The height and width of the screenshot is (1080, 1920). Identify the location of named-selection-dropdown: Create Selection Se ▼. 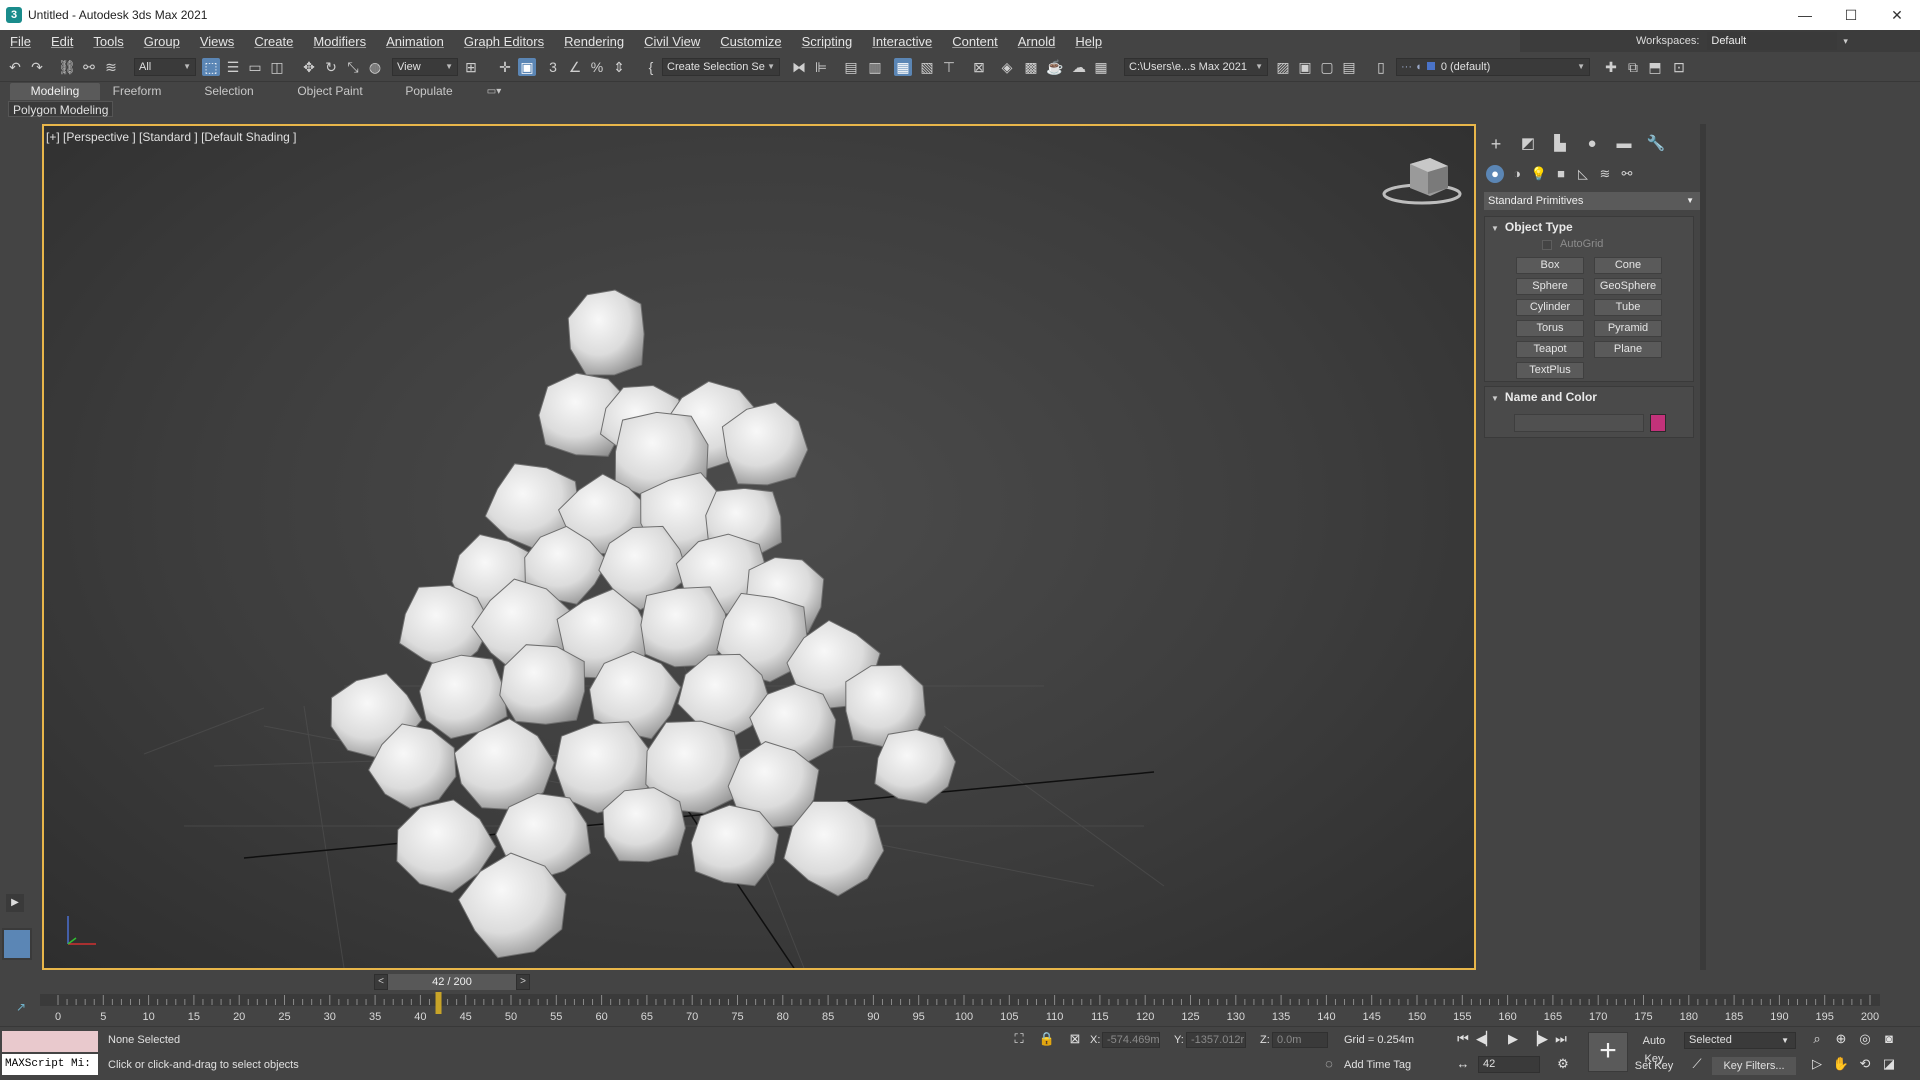
(721, 67).